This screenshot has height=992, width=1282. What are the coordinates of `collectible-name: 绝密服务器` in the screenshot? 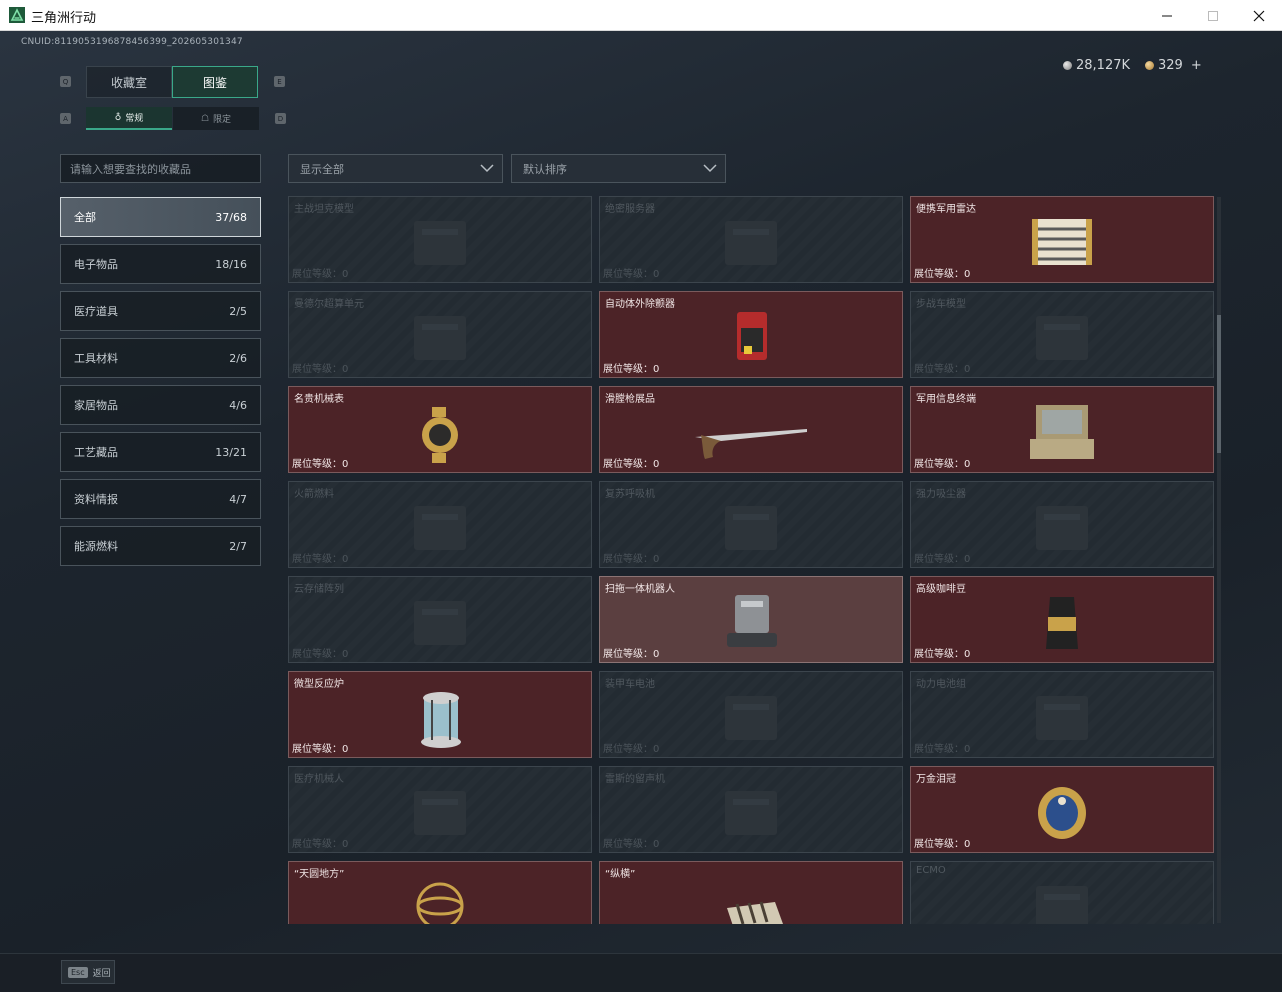 It's located at (630, 209).